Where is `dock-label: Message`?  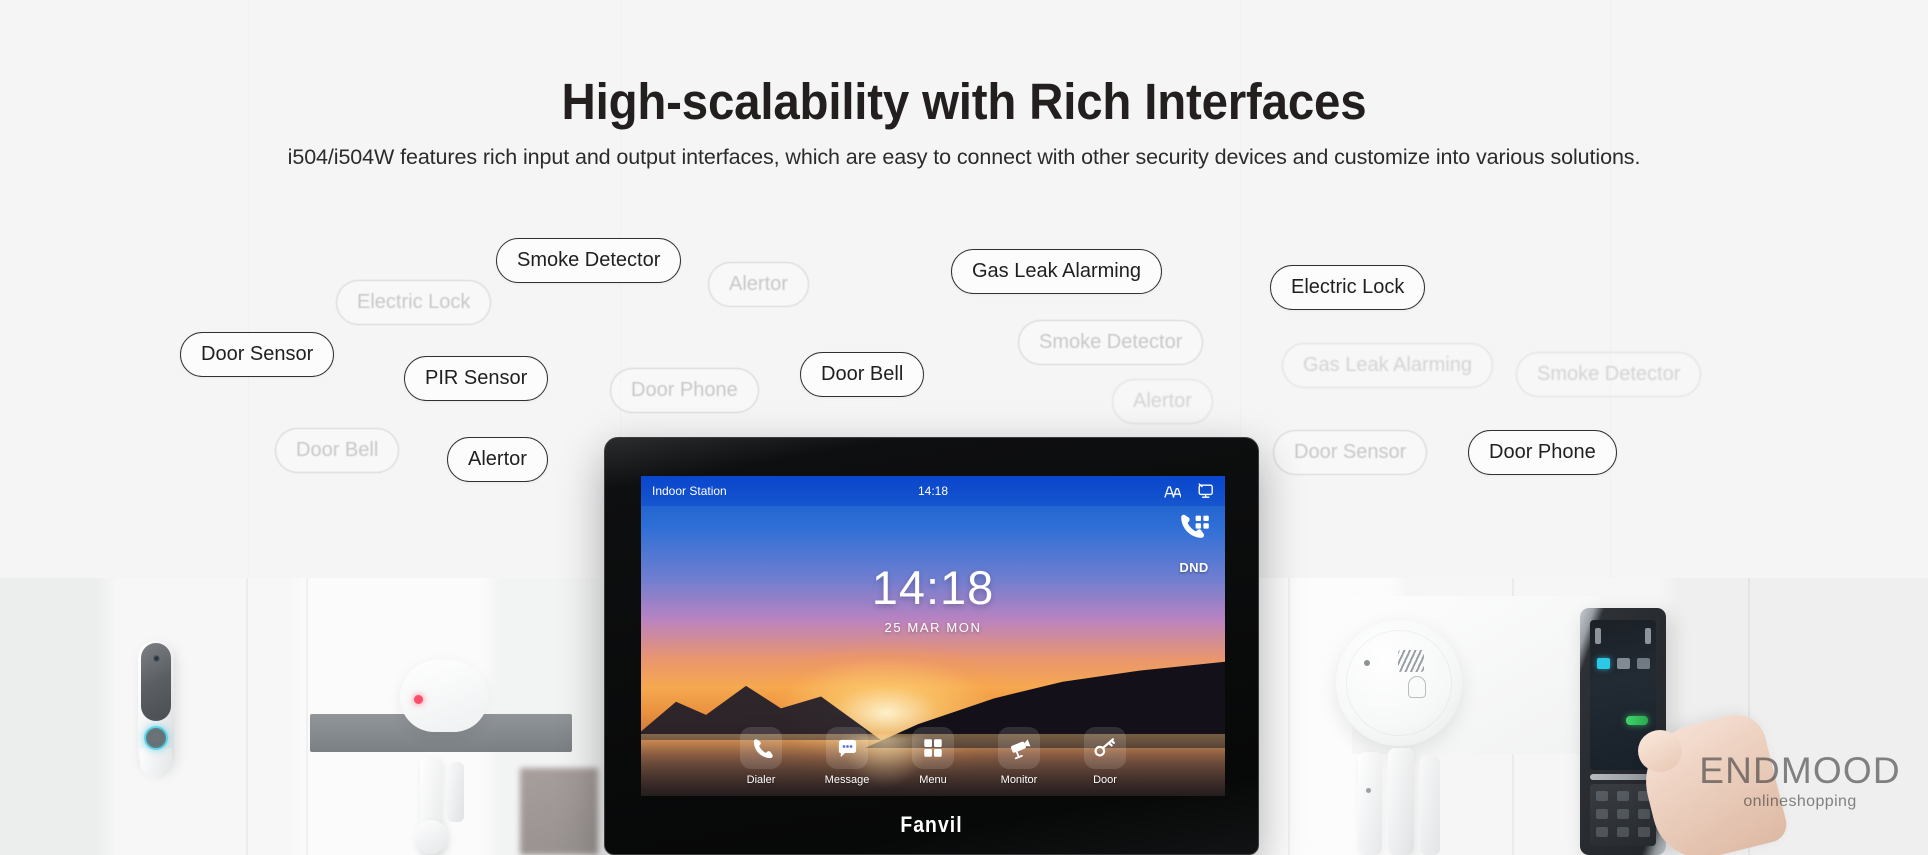 dock-label: Message is located at coordinates (847, 780).